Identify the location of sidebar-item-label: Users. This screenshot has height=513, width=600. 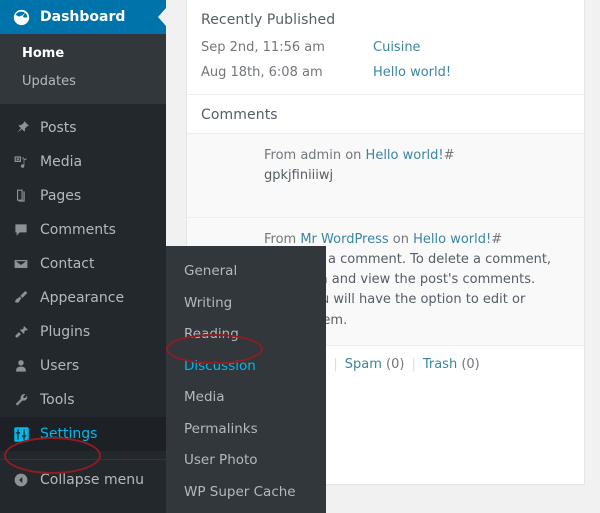
(60, 366).